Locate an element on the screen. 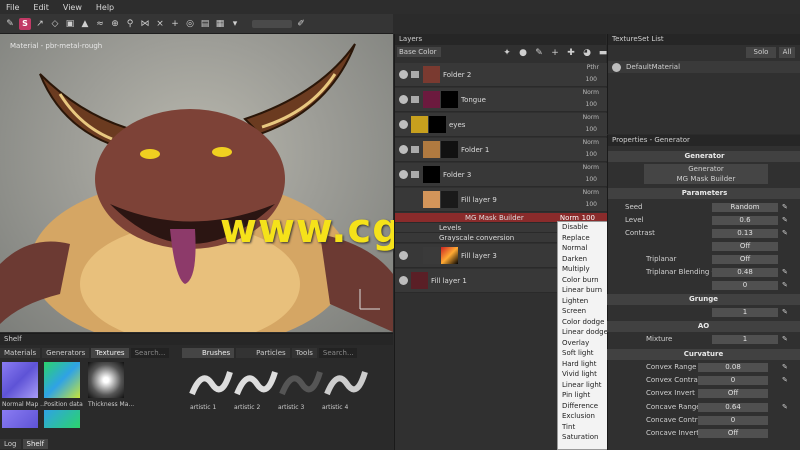 This screenshot has width=800, height=450. projection-icon: ▣ is located at coordinates (70, 24).